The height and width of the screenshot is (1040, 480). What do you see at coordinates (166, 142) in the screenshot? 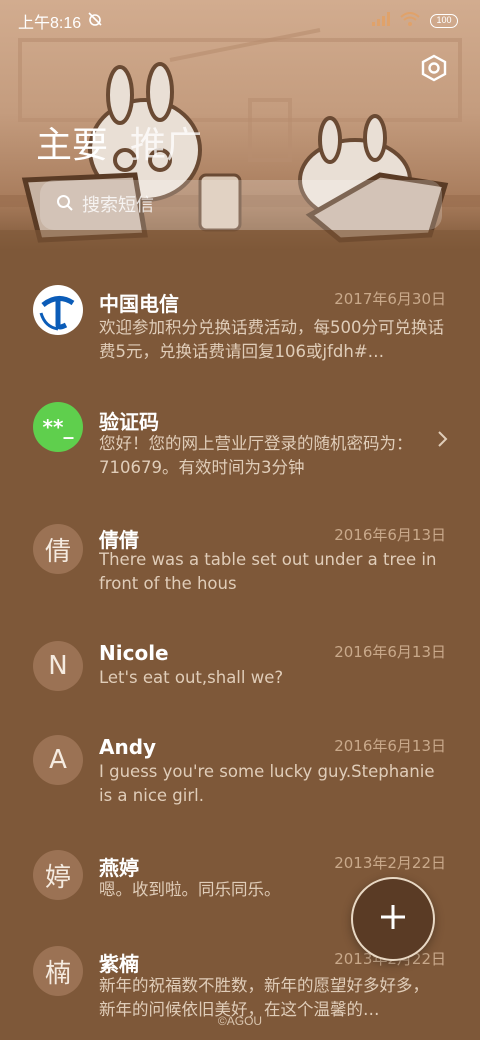
I see `tab-promotions: 推广` at bounding box center [166, 142].